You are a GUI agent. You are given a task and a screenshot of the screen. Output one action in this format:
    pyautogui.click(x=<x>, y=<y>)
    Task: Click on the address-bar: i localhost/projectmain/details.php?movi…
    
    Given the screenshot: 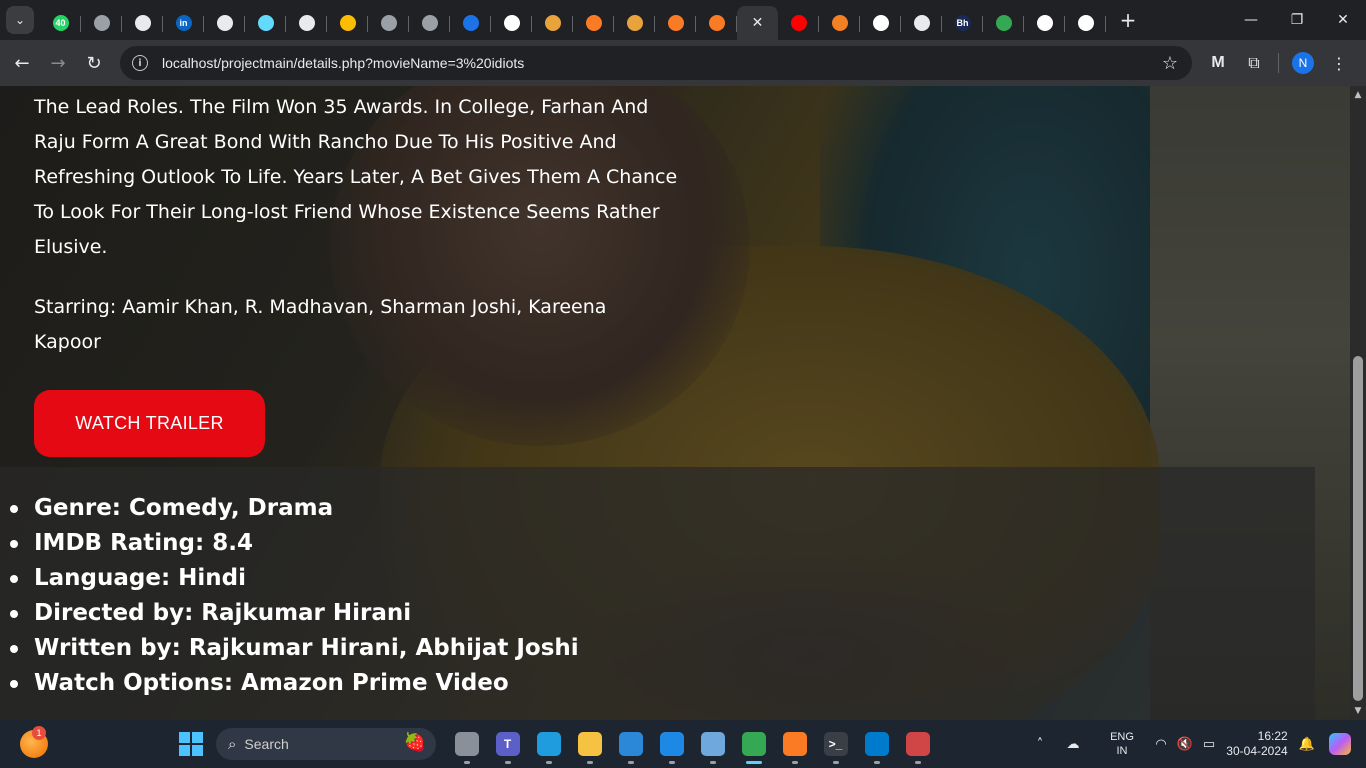 What is the action you would take?
    pyautogui.click(x=656, y=63)
    